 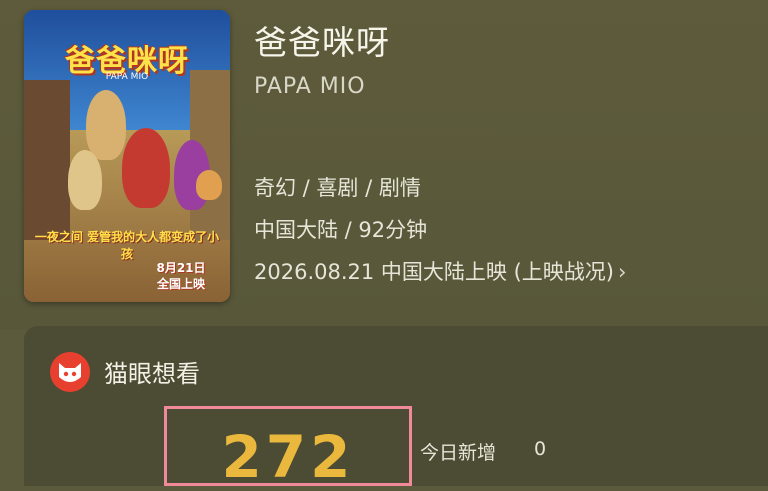 What do you see at coordinates (209, 185) in the screenshot?
I see `poster-dog` at bounding box center [209, 185].